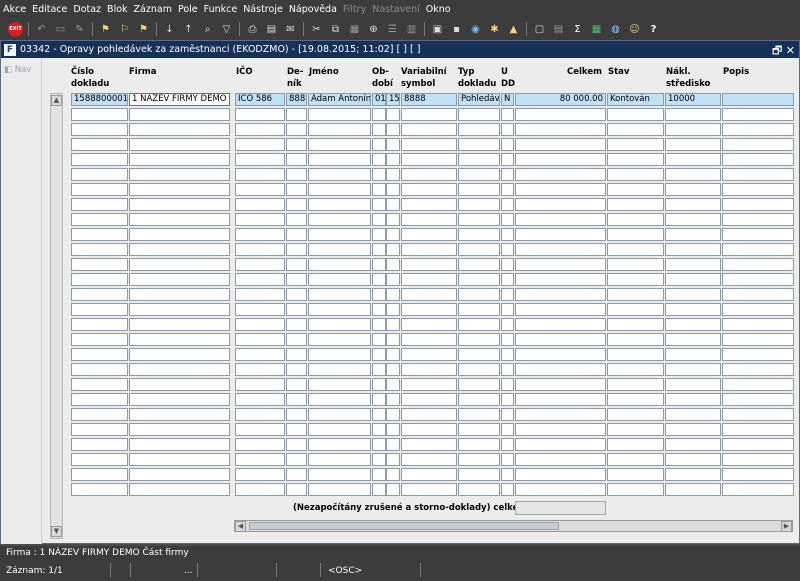 This screenshot has width=800, height=581. Describe the element at coordinates (260, 99) in the screenshot. I see `record-cell-ico: IČO 586` at that location.